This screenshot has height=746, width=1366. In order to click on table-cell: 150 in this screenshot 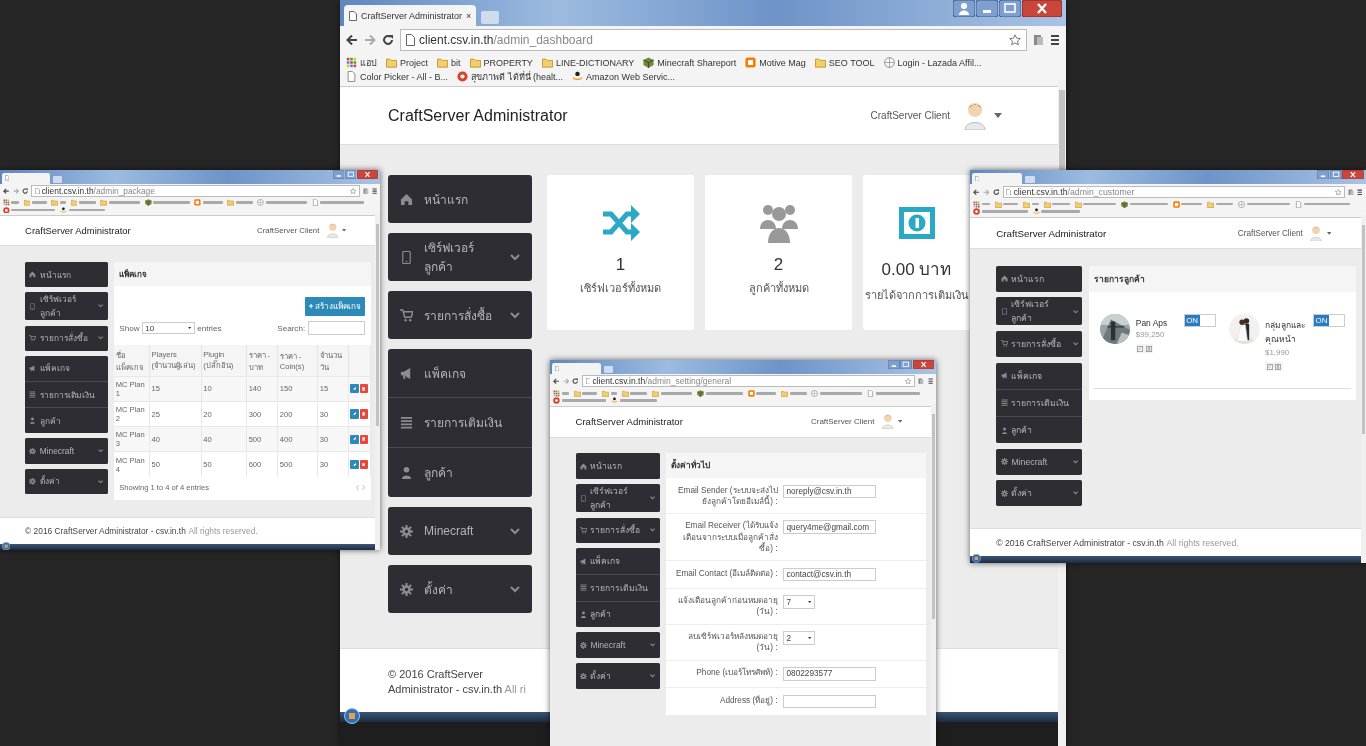, I will do `click(297, 389)`.